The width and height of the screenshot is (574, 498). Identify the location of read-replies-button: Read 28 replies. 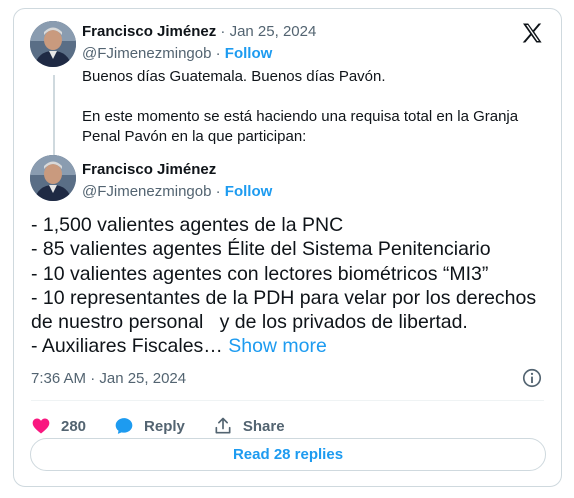
(288, 454).